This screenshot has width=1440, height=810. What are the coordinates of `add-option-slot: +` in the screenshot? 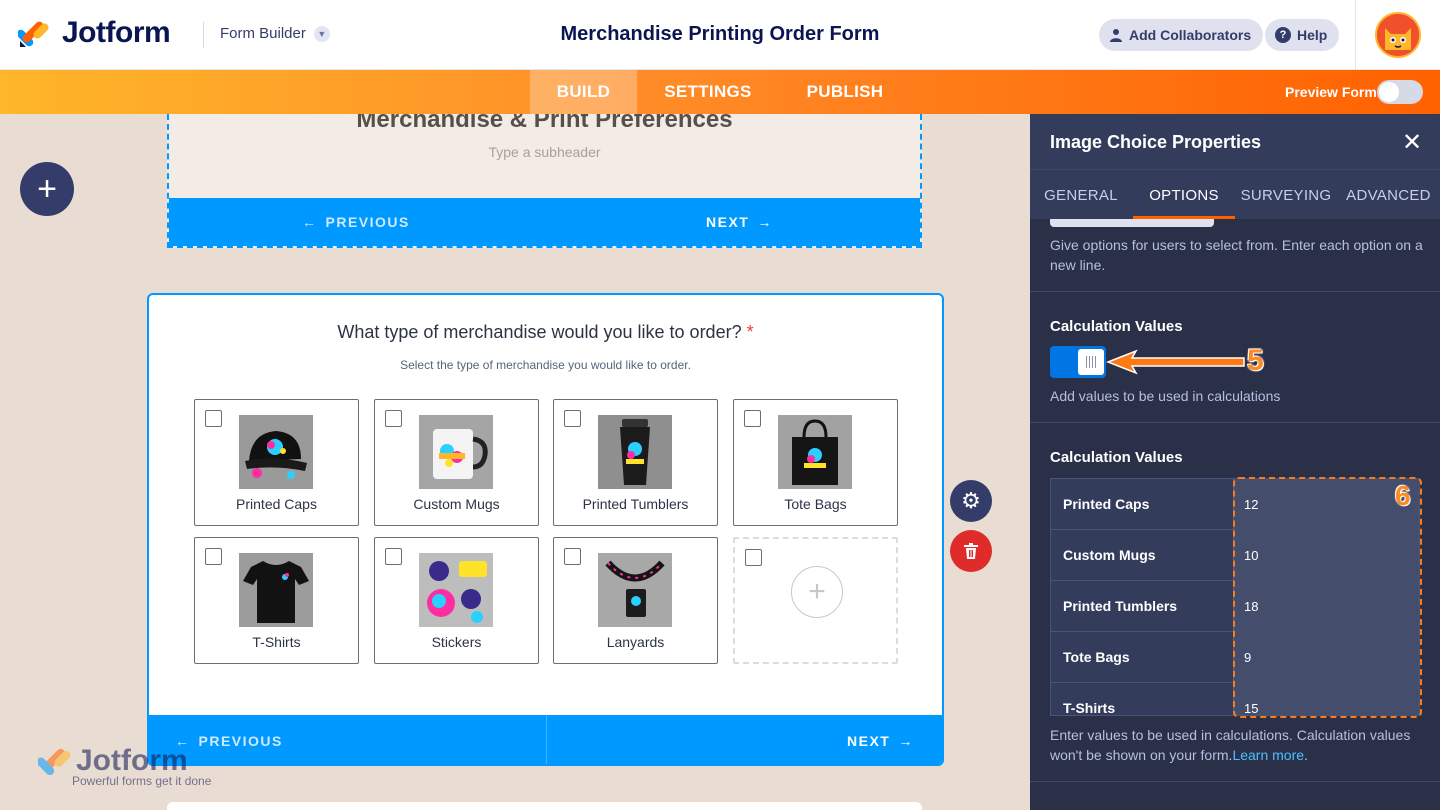 It's located at (815, 600).